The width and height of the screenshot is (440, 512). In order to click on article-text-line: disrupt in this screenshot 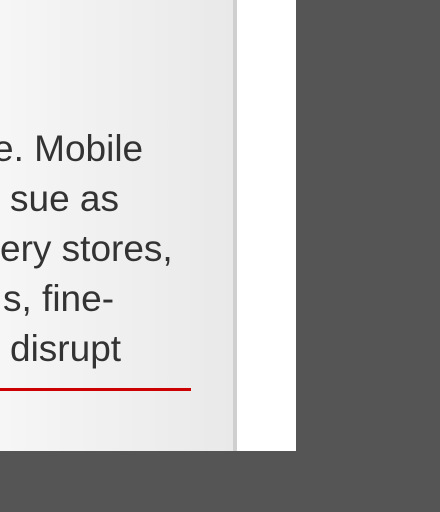, I will do `click(66, 348)`.